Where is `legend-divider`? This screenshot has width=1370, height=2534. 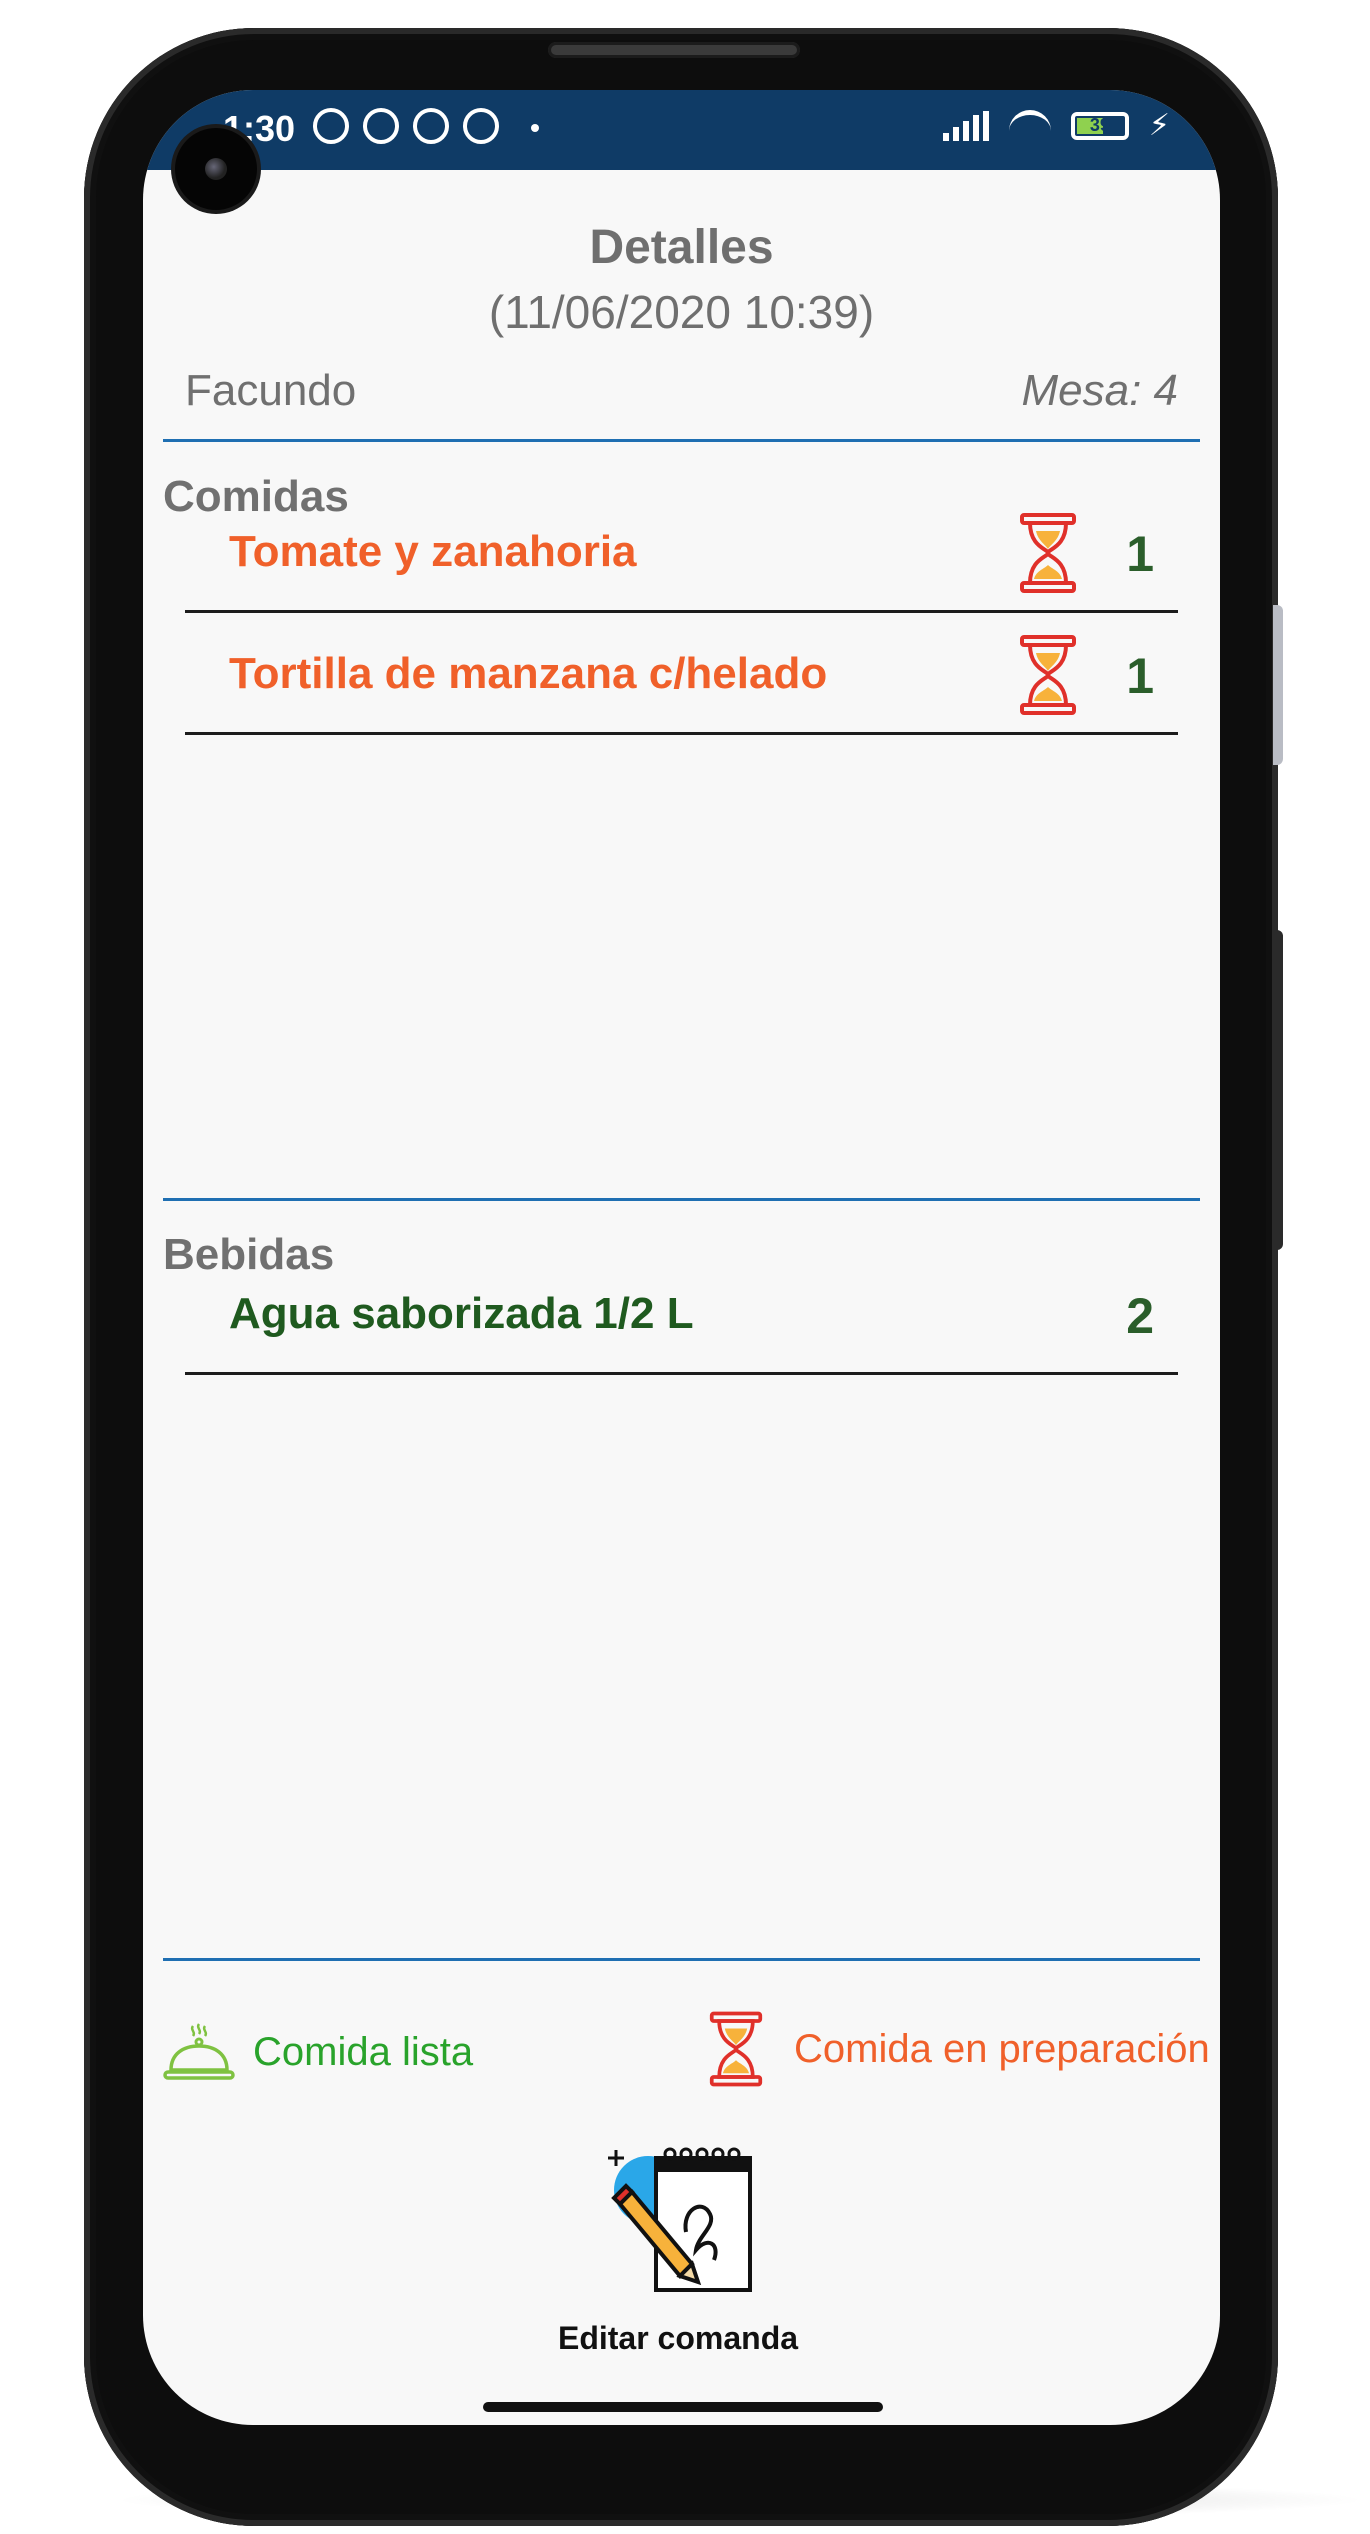
legend-divider is located at coordinates (681, 1959).